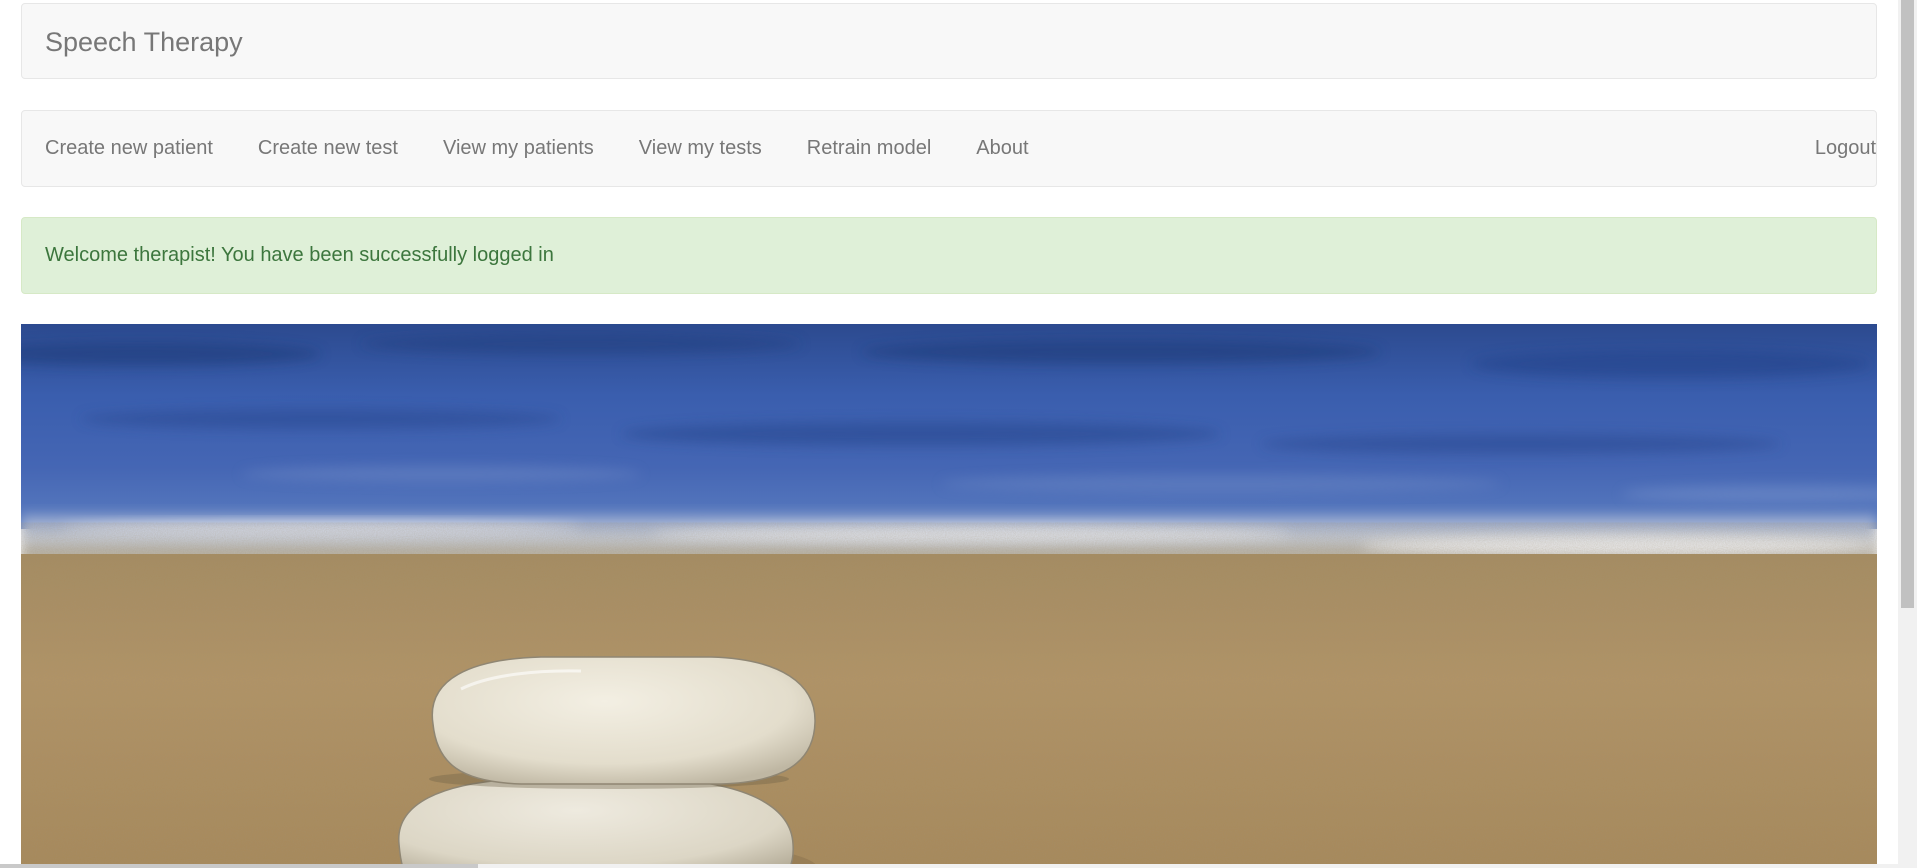  Describe the element at coordinates (949, 41) in the screenshot. I see `brand-navbar: Speech Therapy` at that location.